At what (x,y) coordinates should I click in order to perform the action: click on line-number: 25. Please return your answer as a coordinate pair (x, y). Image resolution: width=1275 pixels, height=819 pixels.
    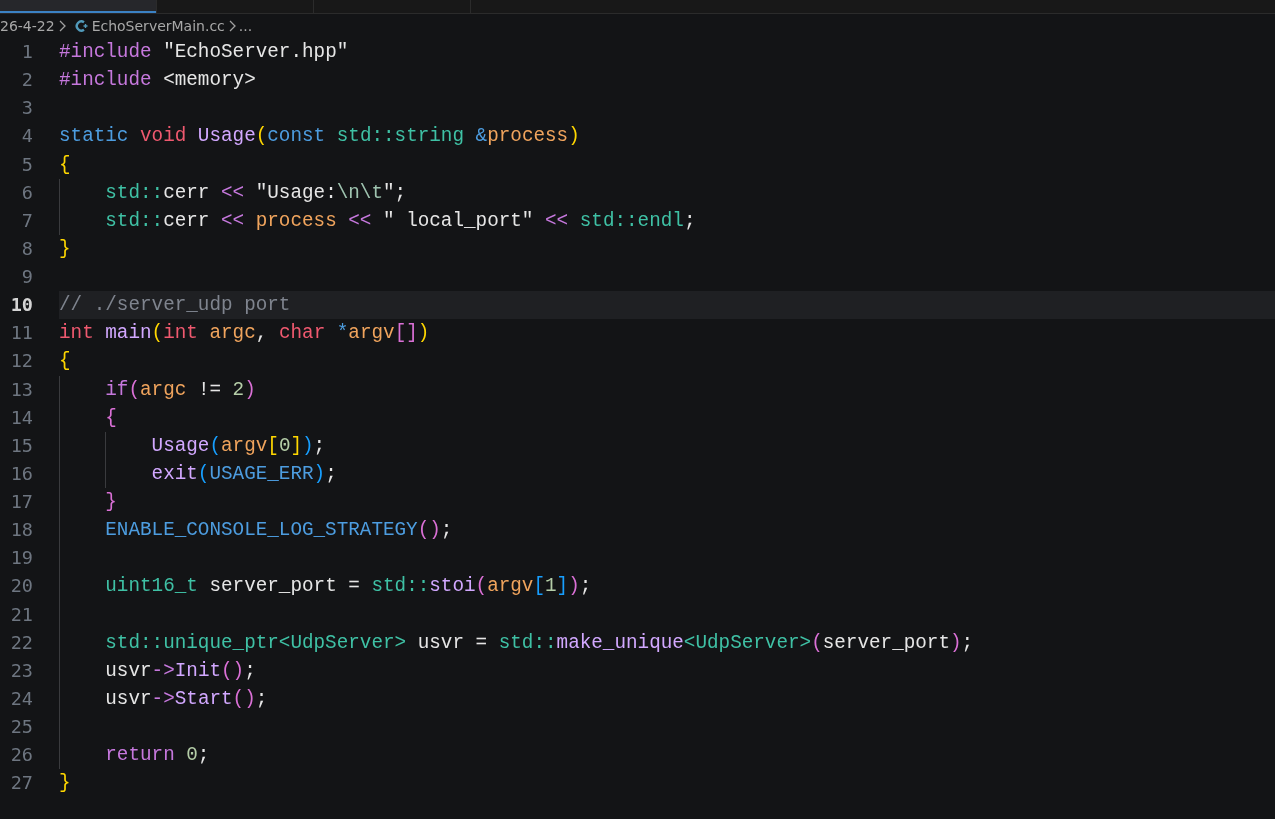
    Looking at the image, I should click on (21, 727).